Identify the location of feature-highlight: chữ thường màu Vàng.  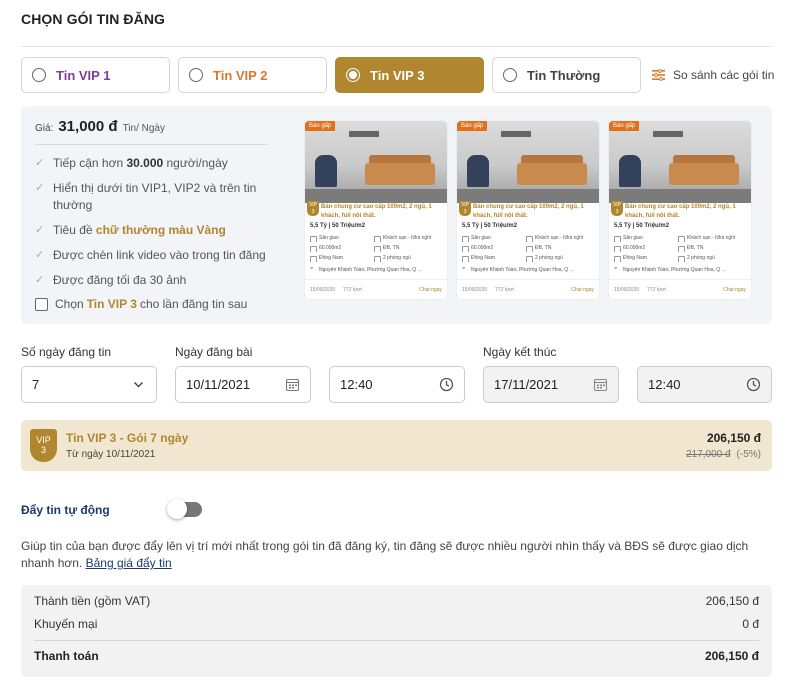
(160, 230).